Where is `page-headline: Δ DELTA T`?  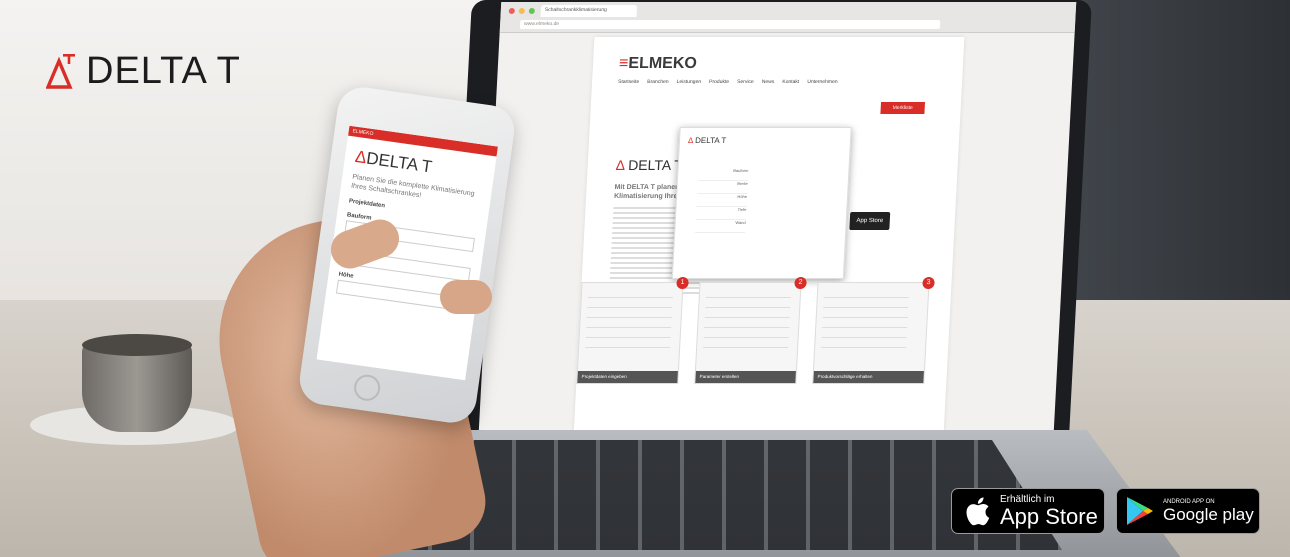 page-headline: Δ DELTA T is located at coordinates (649, 165).